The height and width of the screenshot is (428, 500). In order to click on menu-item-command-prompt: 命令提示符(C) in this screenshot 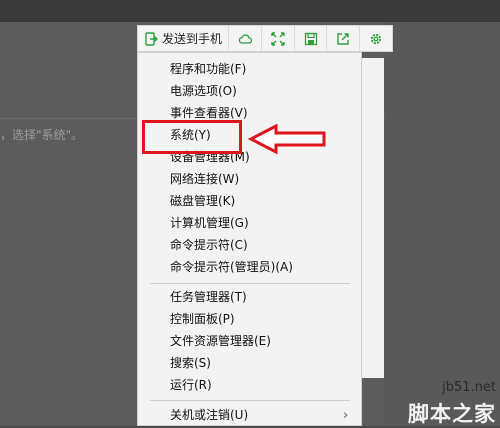, I will do `click(209, 245)`.